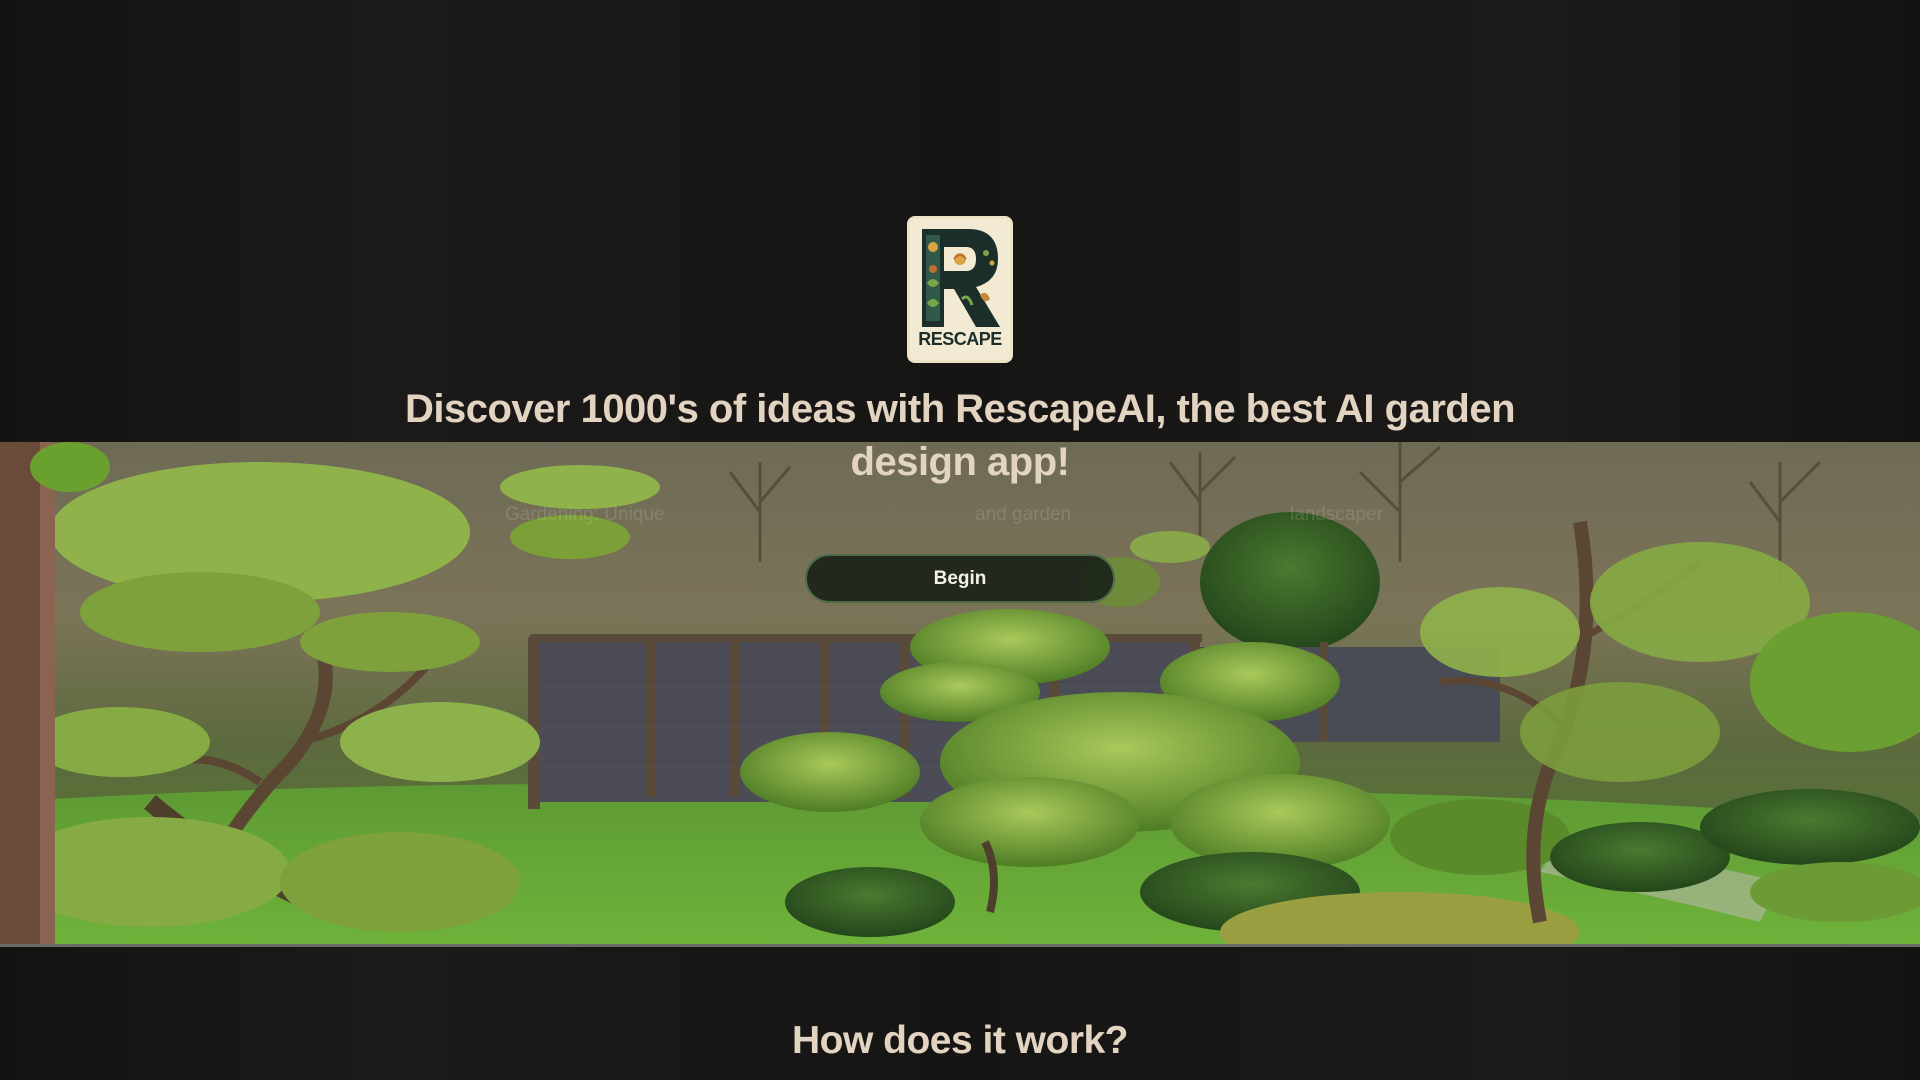  I want to click on how-it-works-heading: How does it work?, so click(960, 1040).